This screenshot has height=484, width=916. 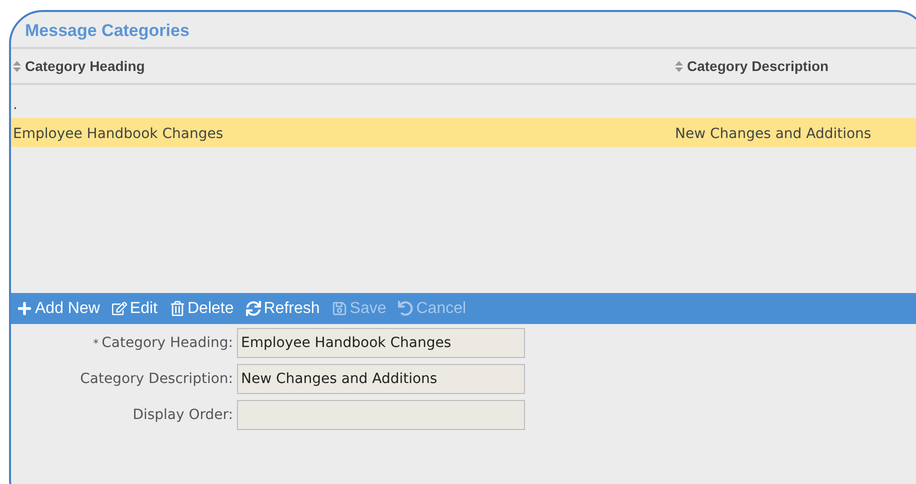 I want to click on table-cell: Employee Handbook Changes, so click(x=118, y=134).